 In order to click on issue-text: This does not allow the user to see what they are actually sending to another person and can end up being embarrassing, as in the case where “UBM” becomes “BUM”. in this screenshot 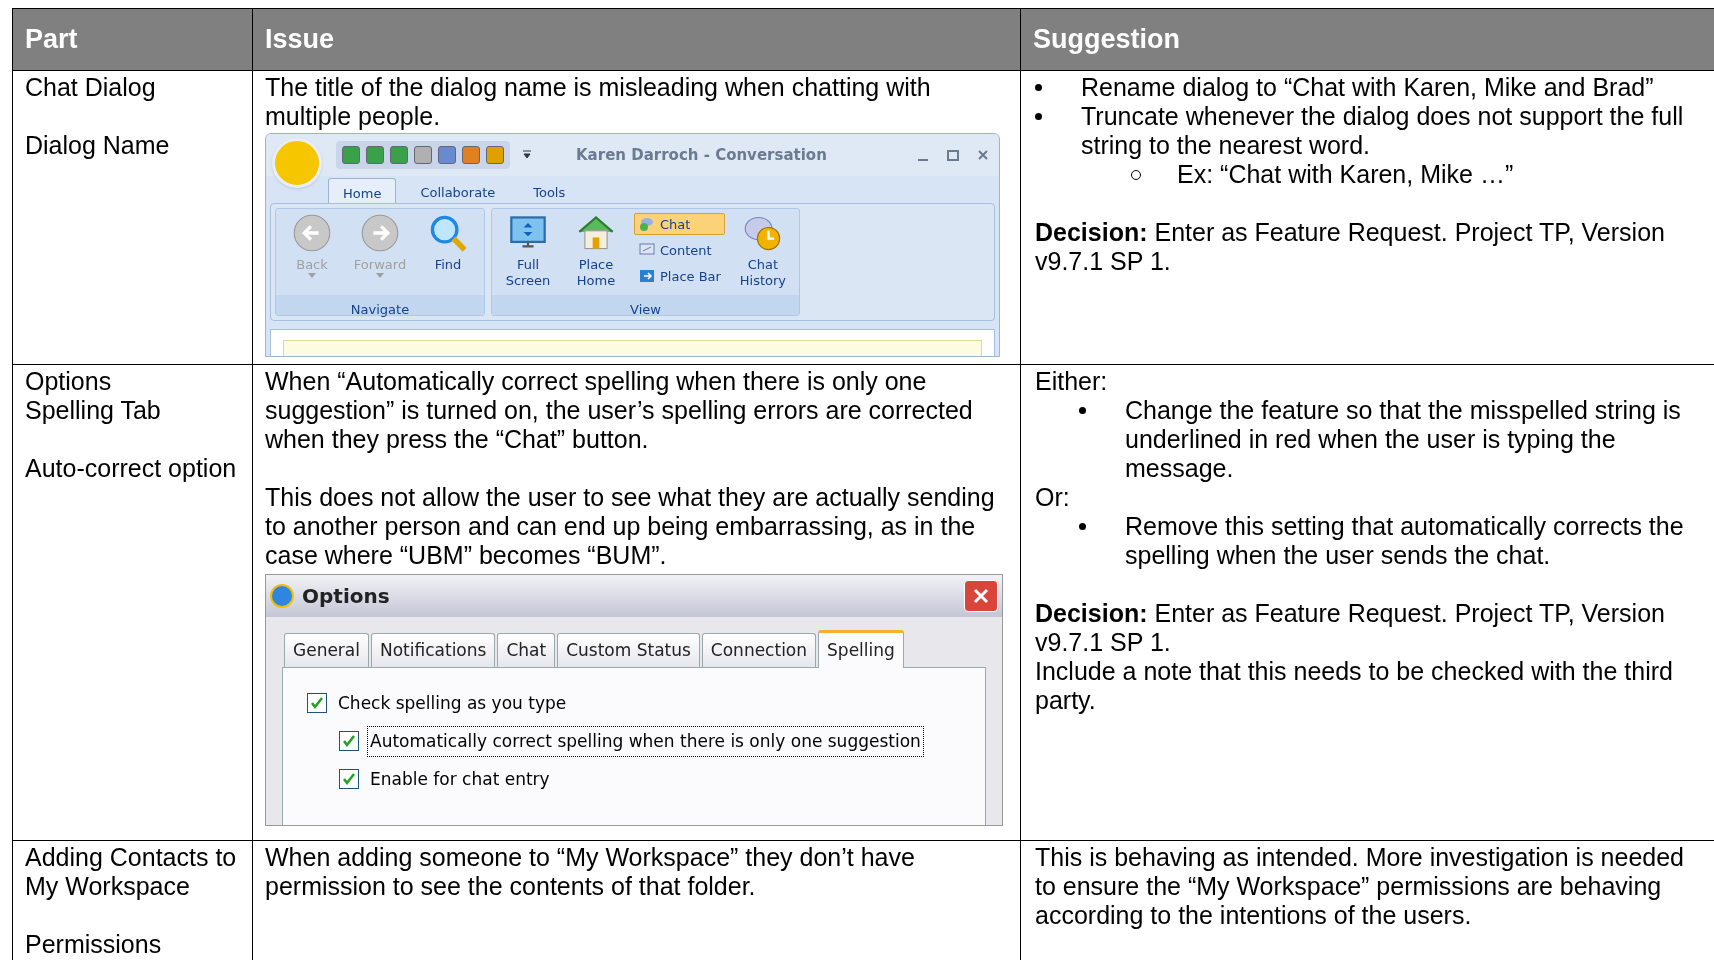, I will do `click(630, 526)`.